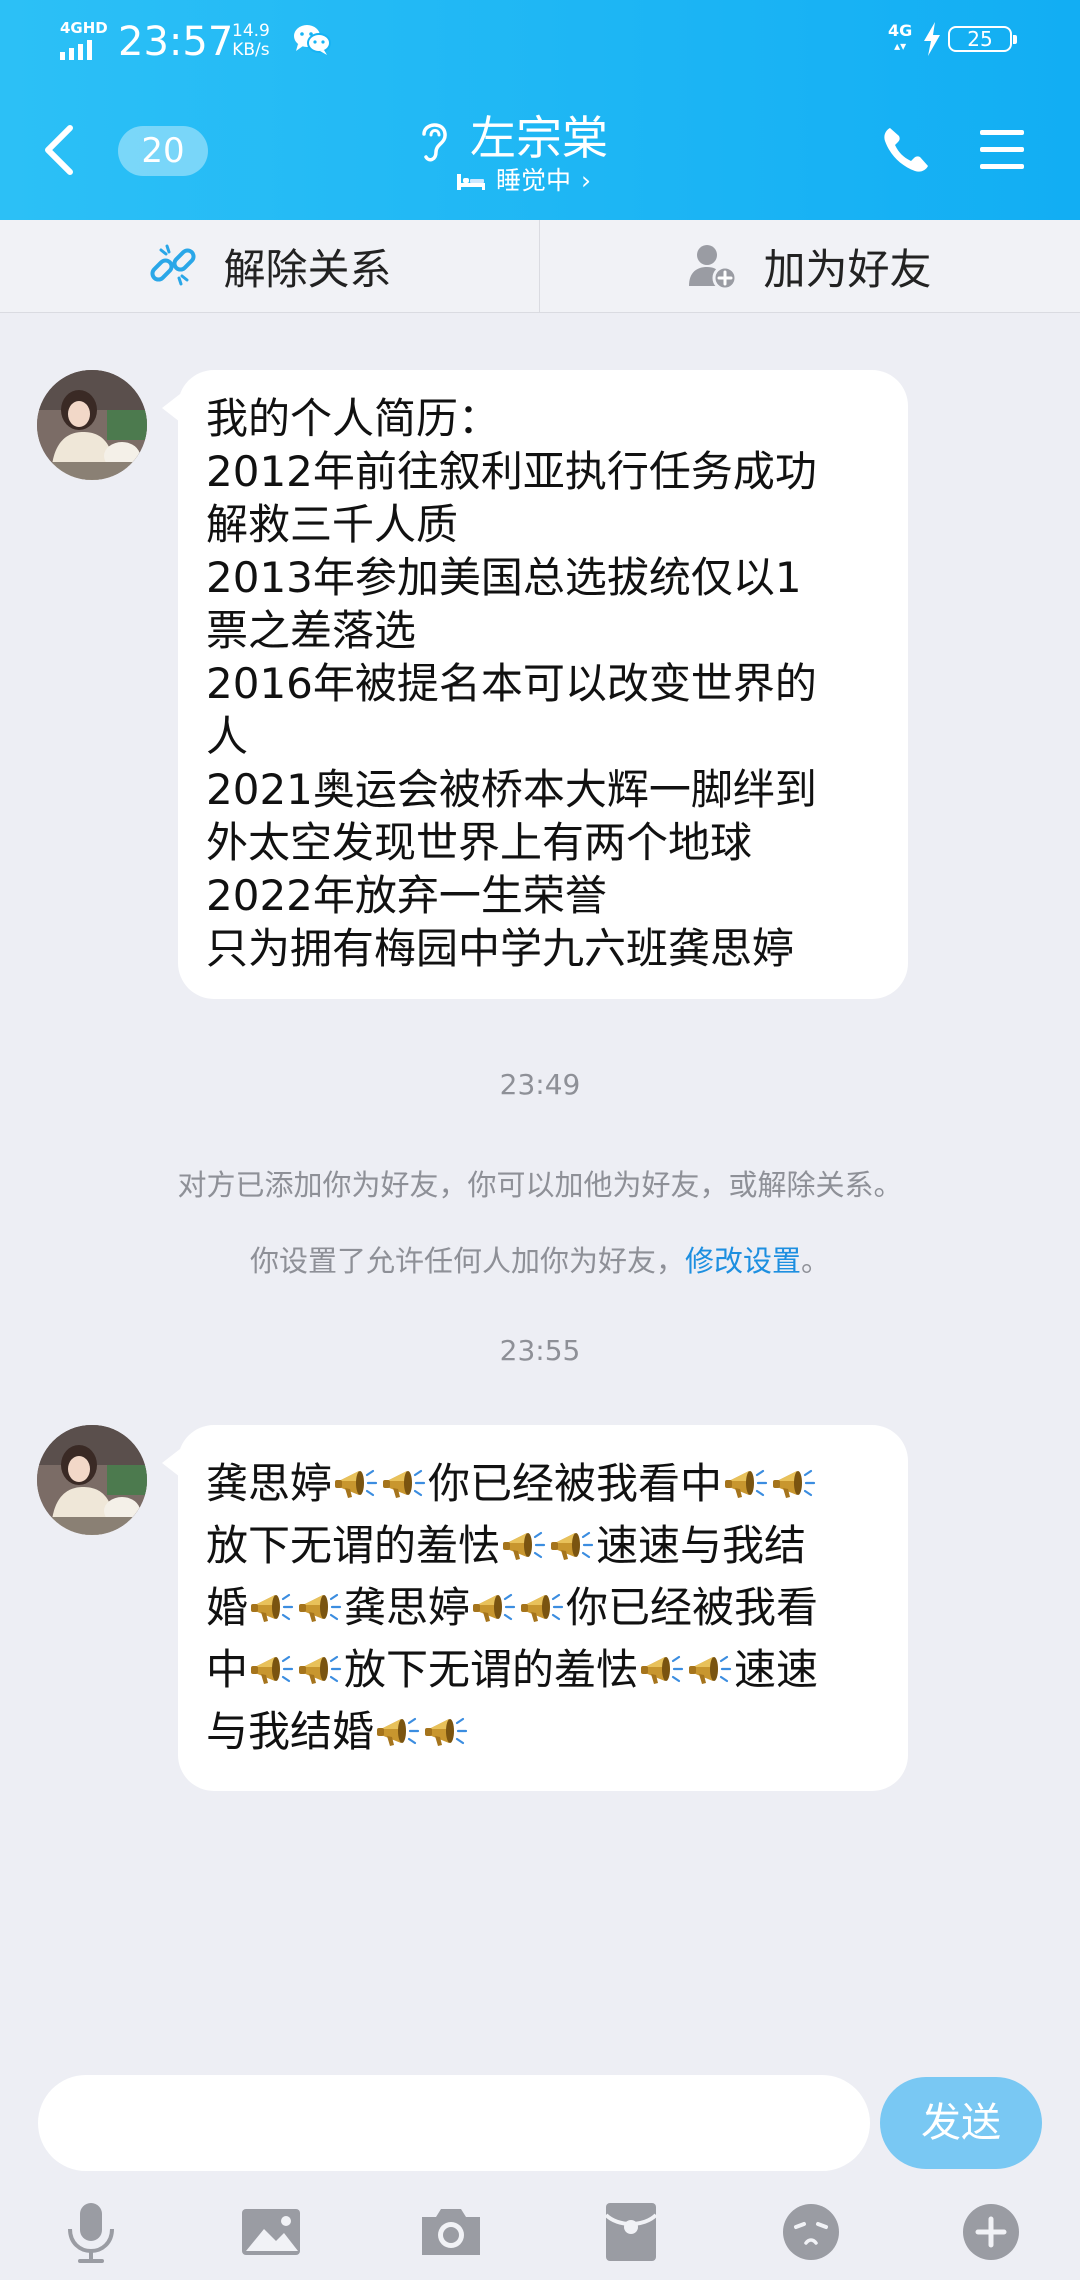 The image size is (1080, 2280). I want to click on system-notice-settings: 你设置了允许任何人加你为好友，修改设置。, so click(540, 1259).